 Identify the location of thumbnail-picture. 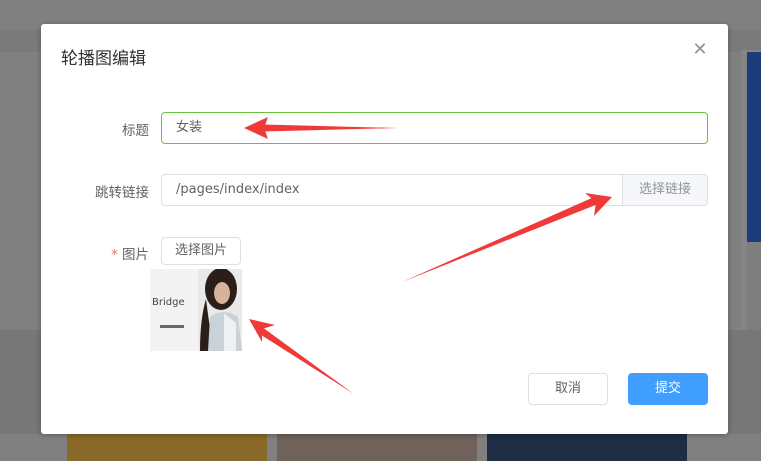
(196, 310).